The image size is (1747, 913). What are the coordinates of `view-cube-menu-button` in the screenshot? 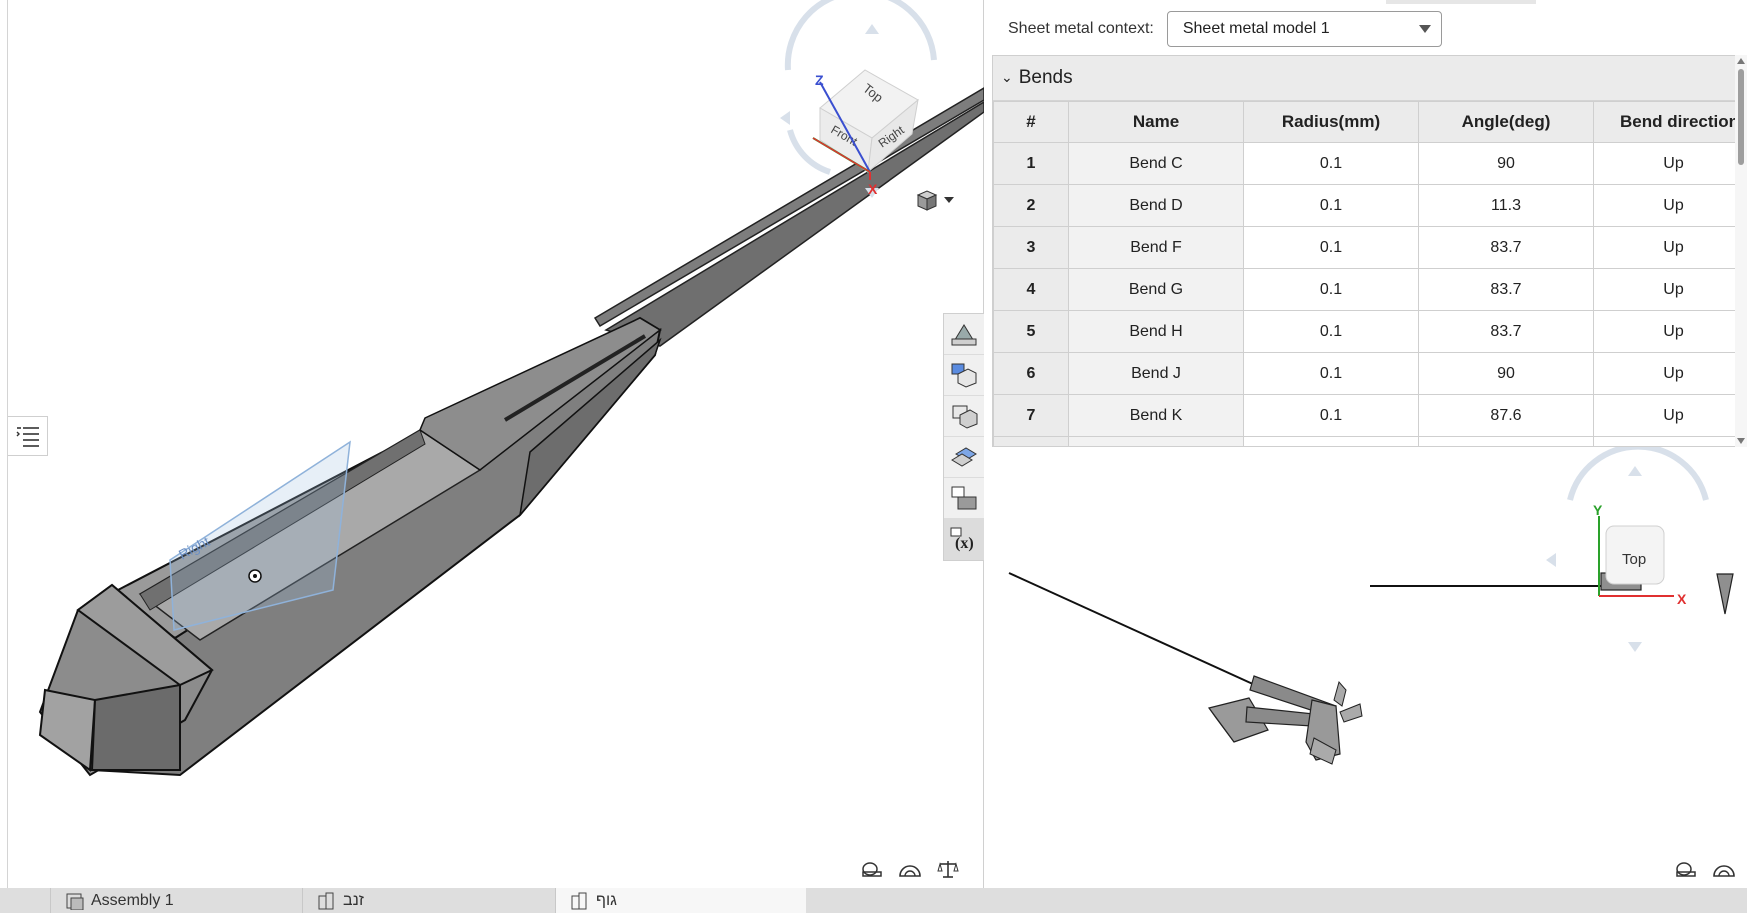 It's located at (936, 200).